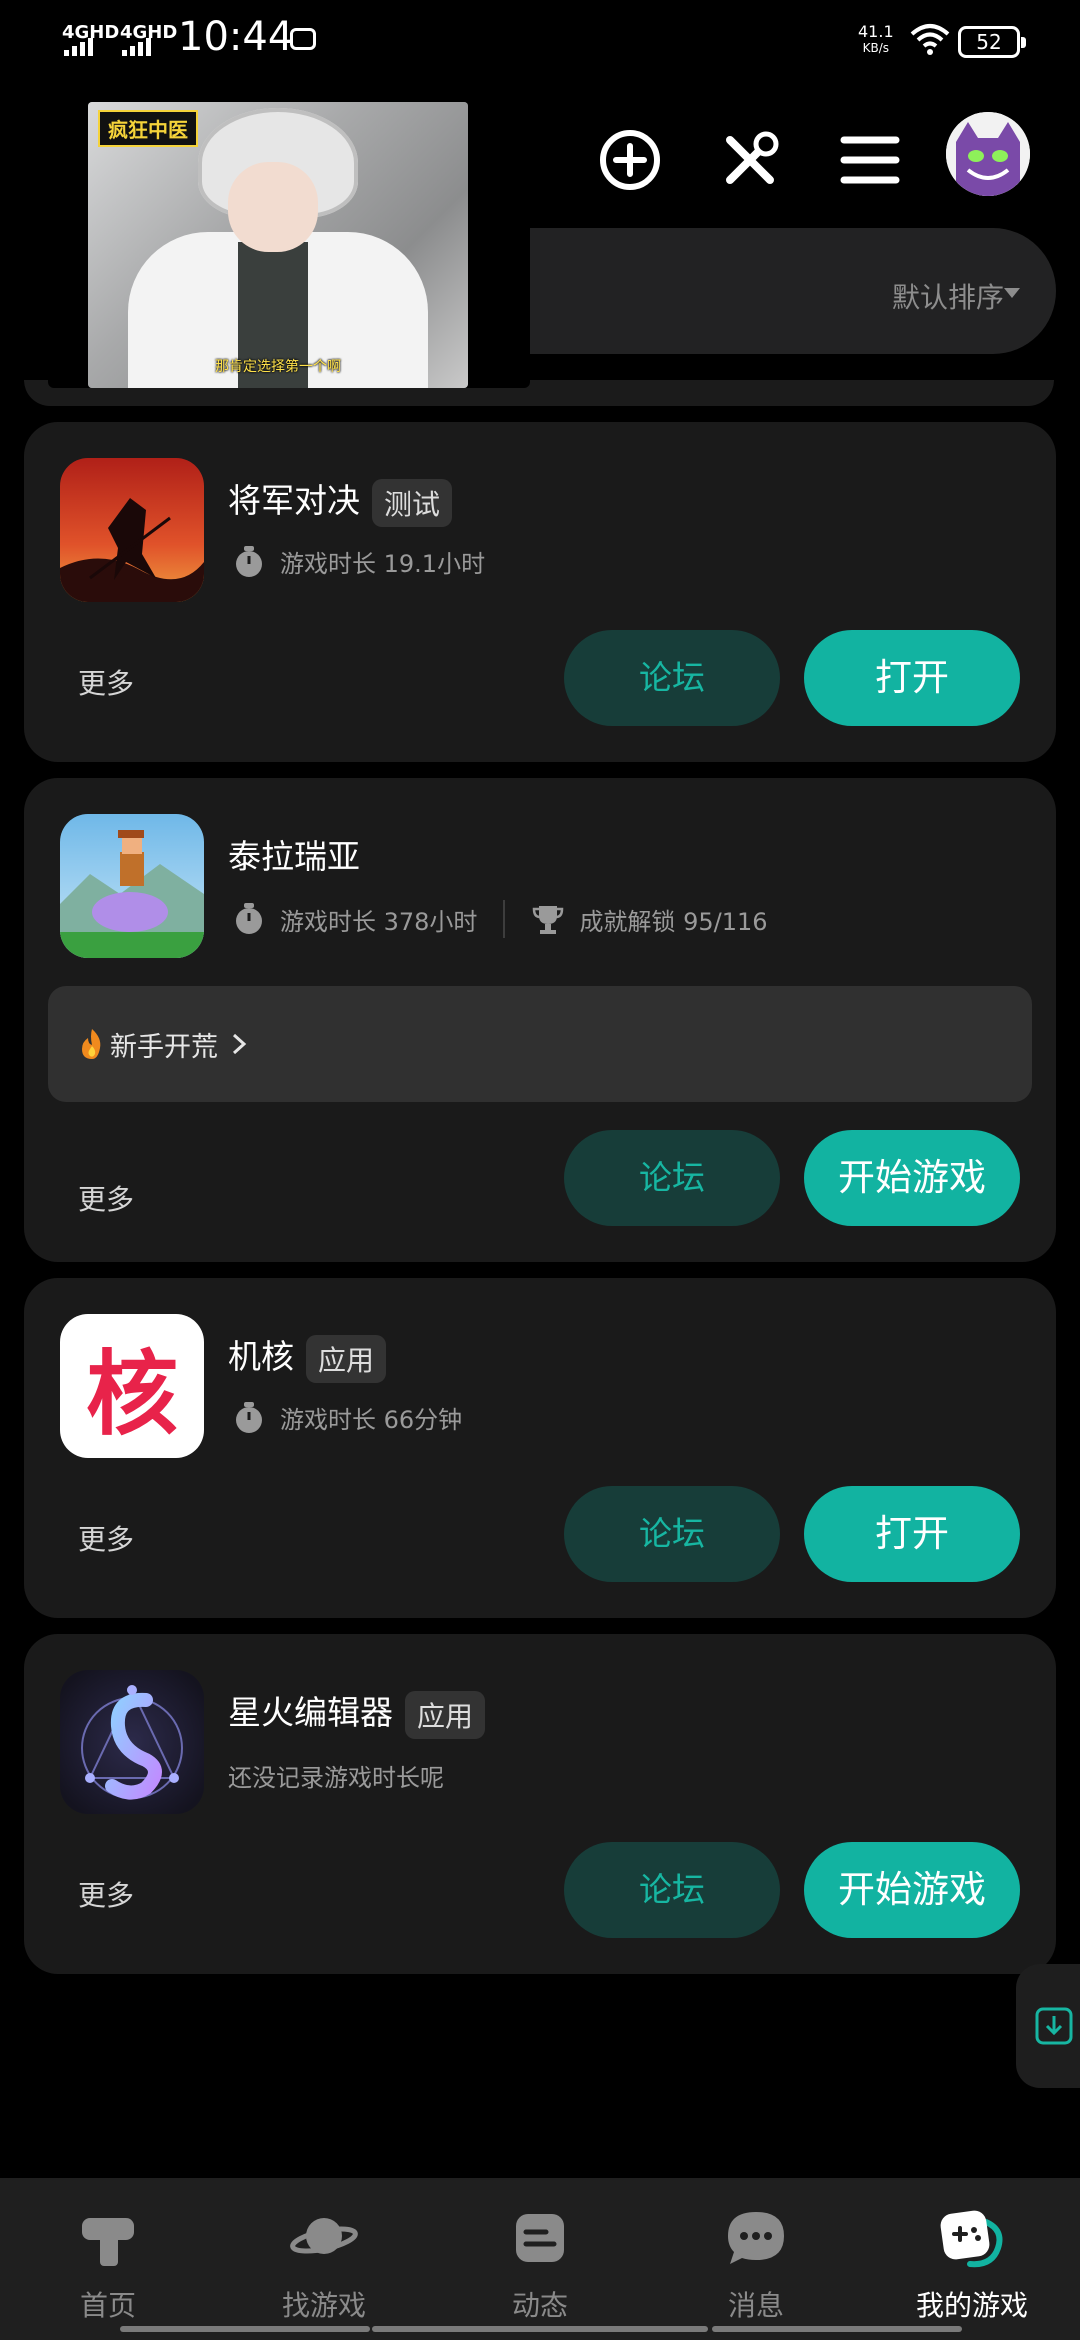 The width and height of the screenshot is (1080, 2340). What do you see at coordinates (131, 1394) in the screenshot?
I see `app-icon-text: 核` at bounding box center [131, 1394].